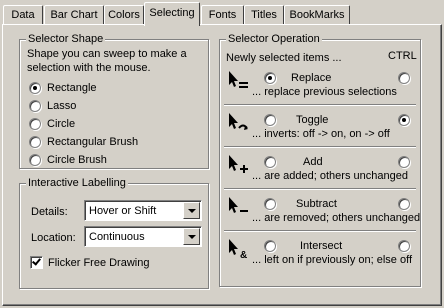 This screenshot has width=444, height=308. I want to click on shape-lasso-label: Lasso, so click(61, 106).